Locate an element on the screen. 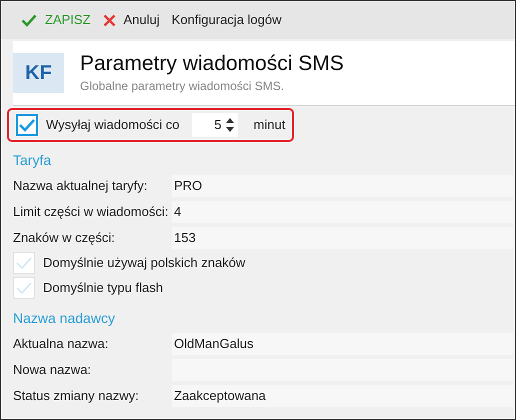  read-only-field: OldManGalus is located at coordinates (342, 343).